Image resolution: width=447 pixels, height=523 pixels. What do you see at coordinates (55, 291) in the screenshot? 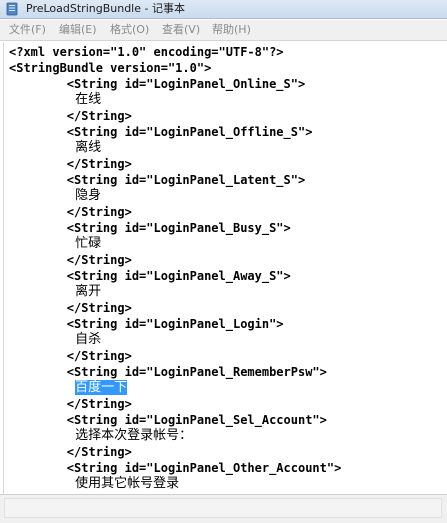
I see `text-line: 离开` at bounding box center [55, 291].